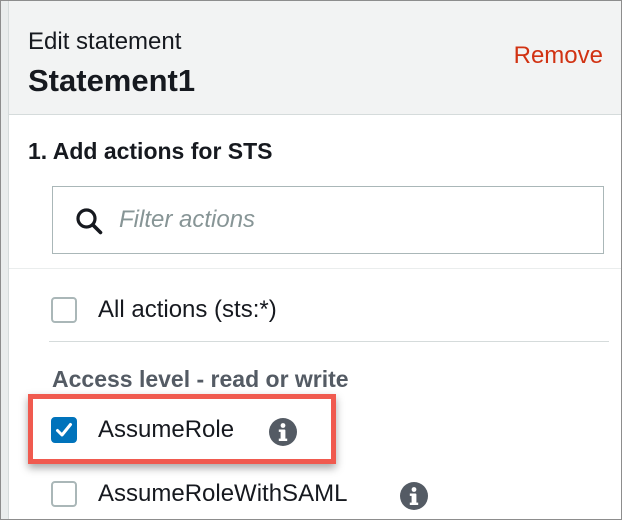  I want to click on header-subtitle: Edit statement, so click(105, 41).